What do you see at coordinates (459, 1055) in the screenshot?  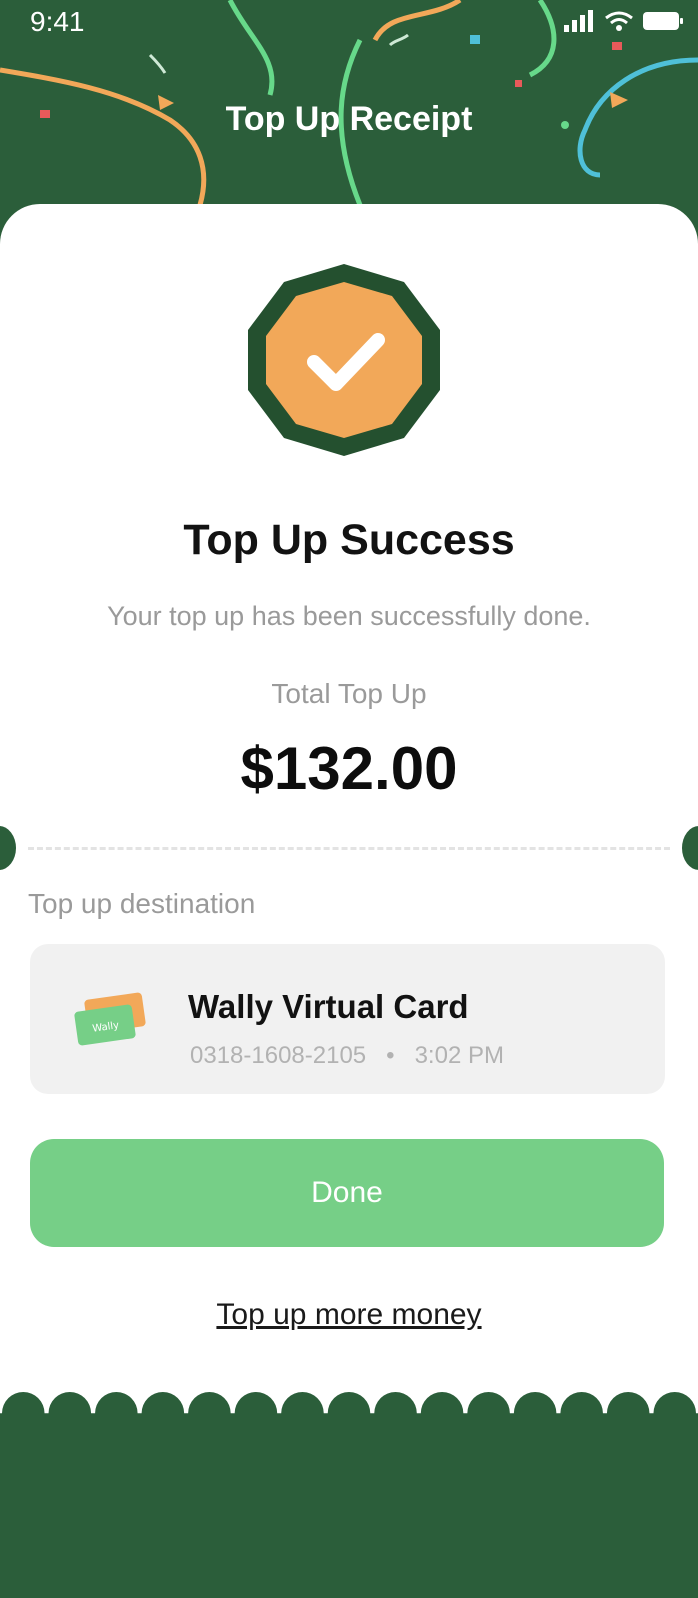 I see `card-time: 3:02 PM` at bounding box center [459, 1055].